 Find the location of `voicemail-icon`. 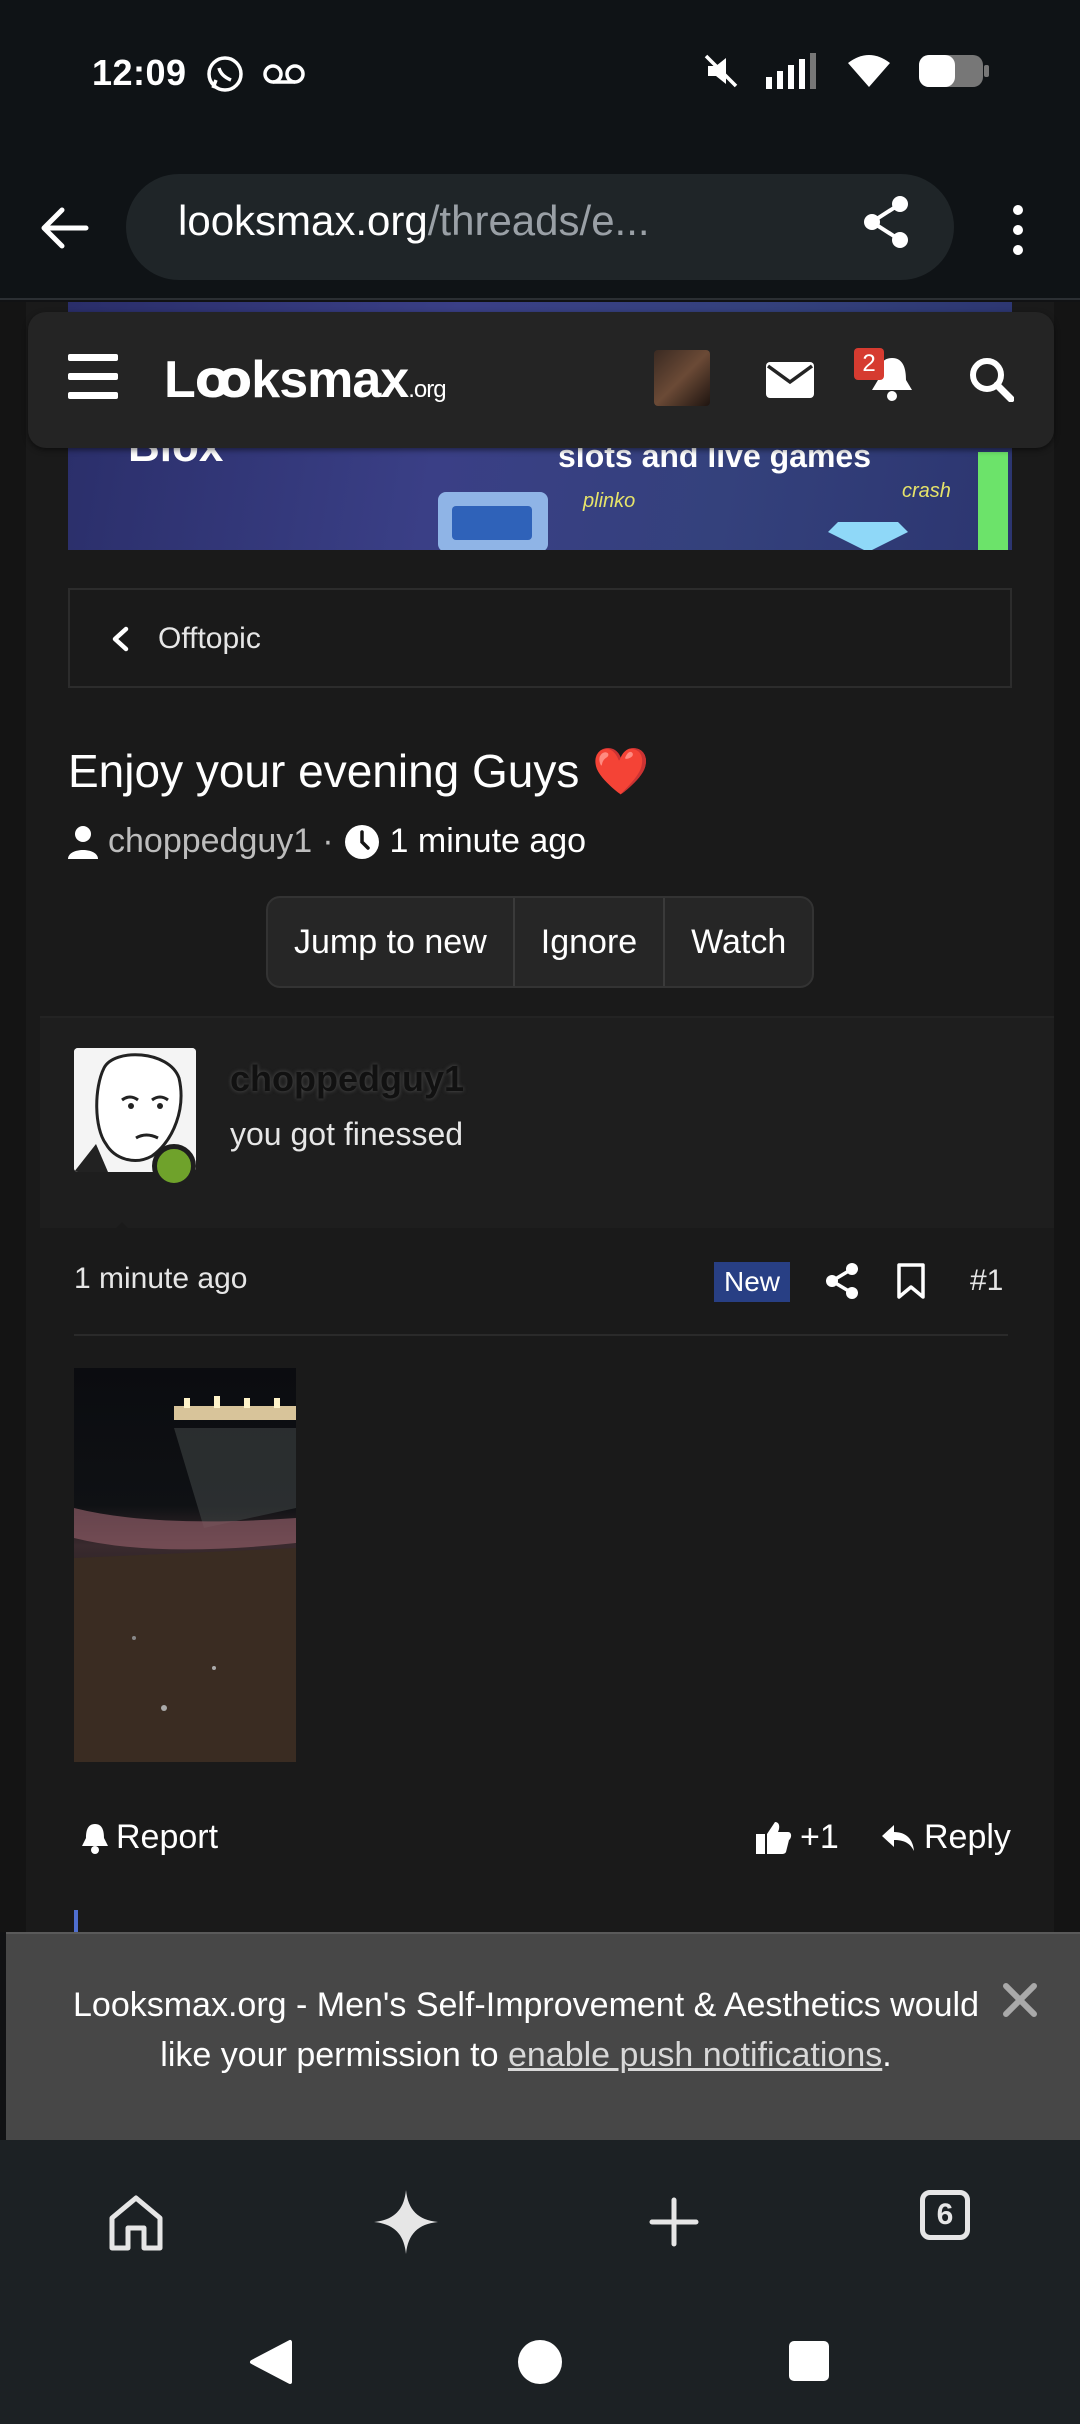

voicemail-icon is located at coordinates (284, 74).